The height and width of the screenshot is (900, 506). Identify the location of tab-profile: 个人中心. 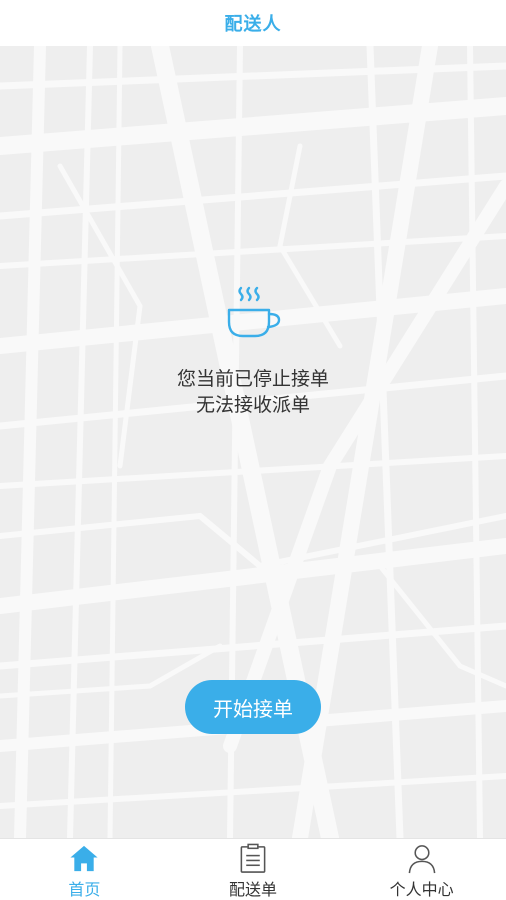
(421, 869).